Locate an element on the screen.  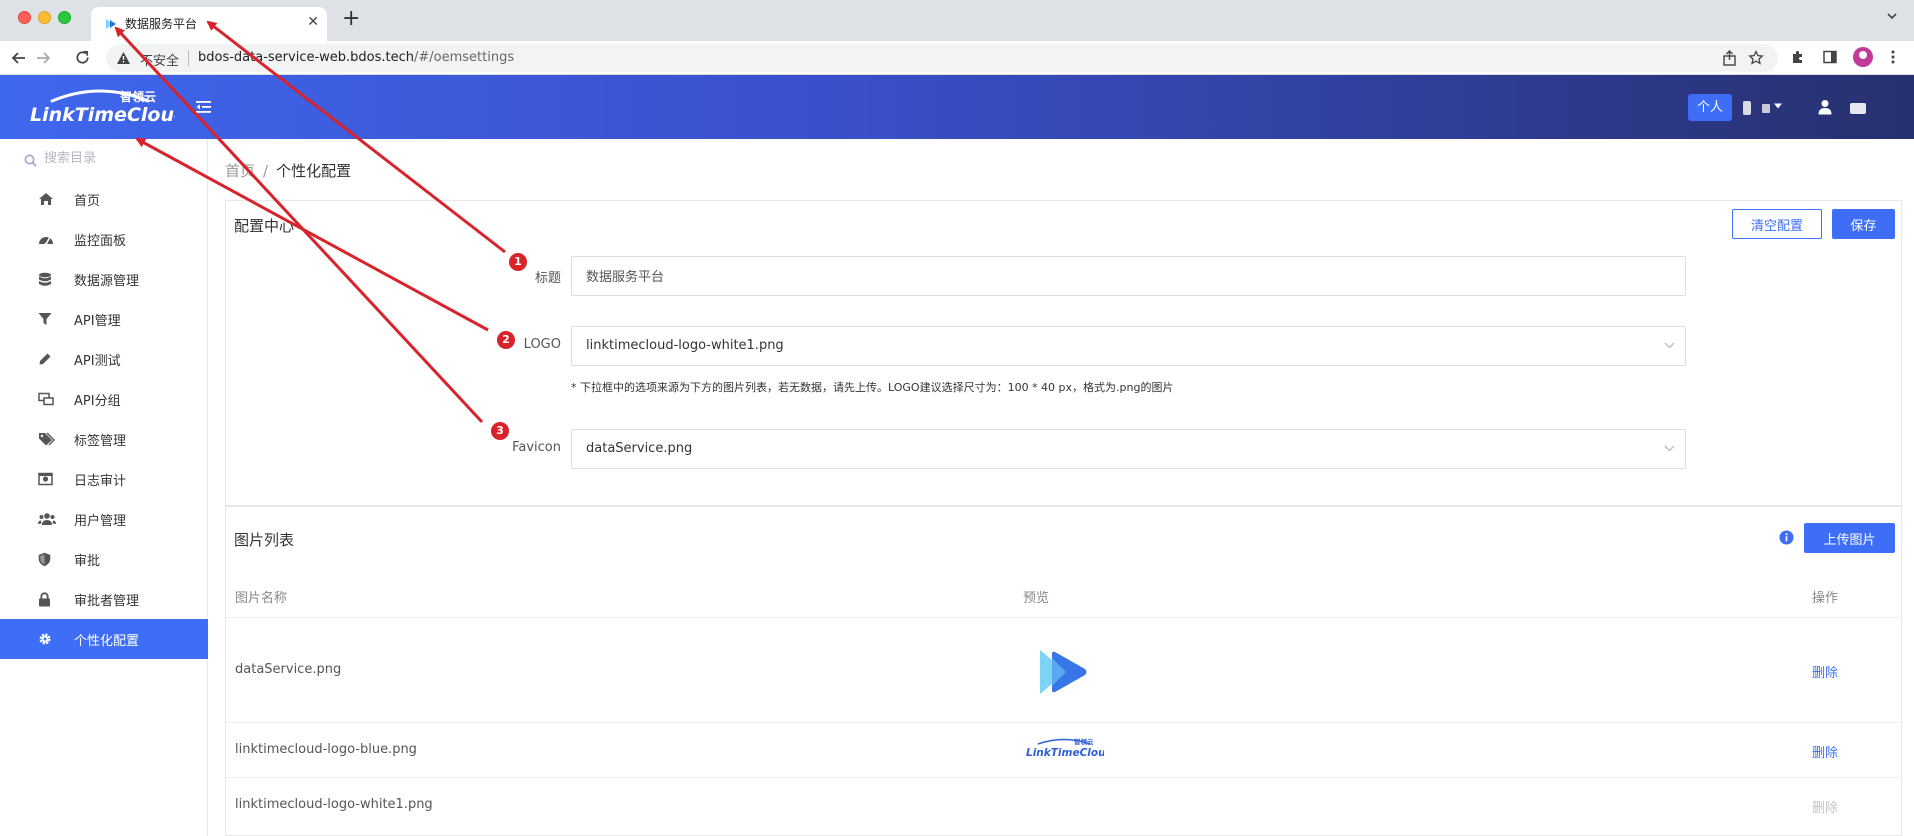
new-tab-button: + is located at coordinates (351, 19).